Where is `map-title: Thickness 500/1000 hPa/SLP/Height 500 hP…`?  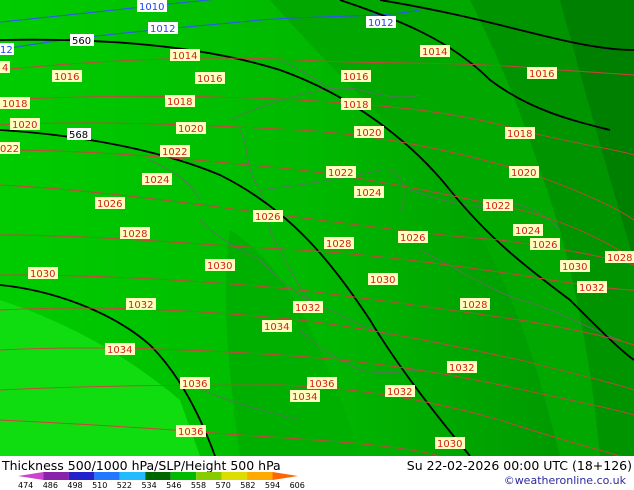 map-title: Thickness 500/1000 hPa/SLP/Height 500 hP… is located at coordinates (141, 465).